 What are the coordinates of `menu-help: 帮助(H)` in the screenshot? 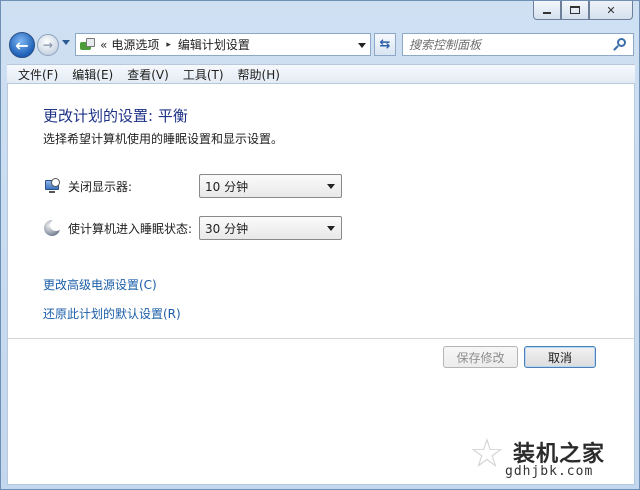 It's located at (259, 74).